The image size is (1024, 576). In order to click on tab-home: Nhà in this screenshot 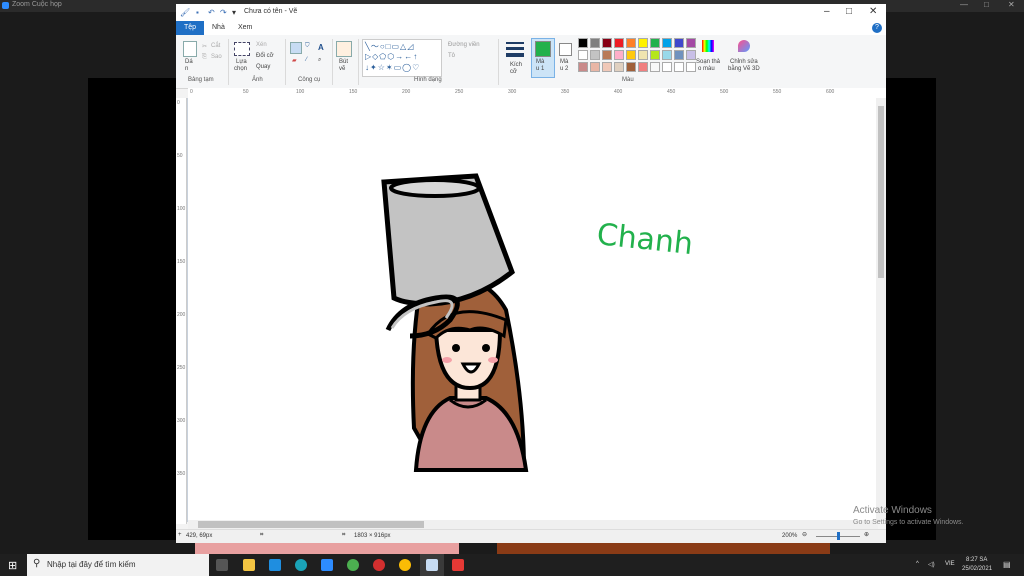, I will do `click(218, 28)`.